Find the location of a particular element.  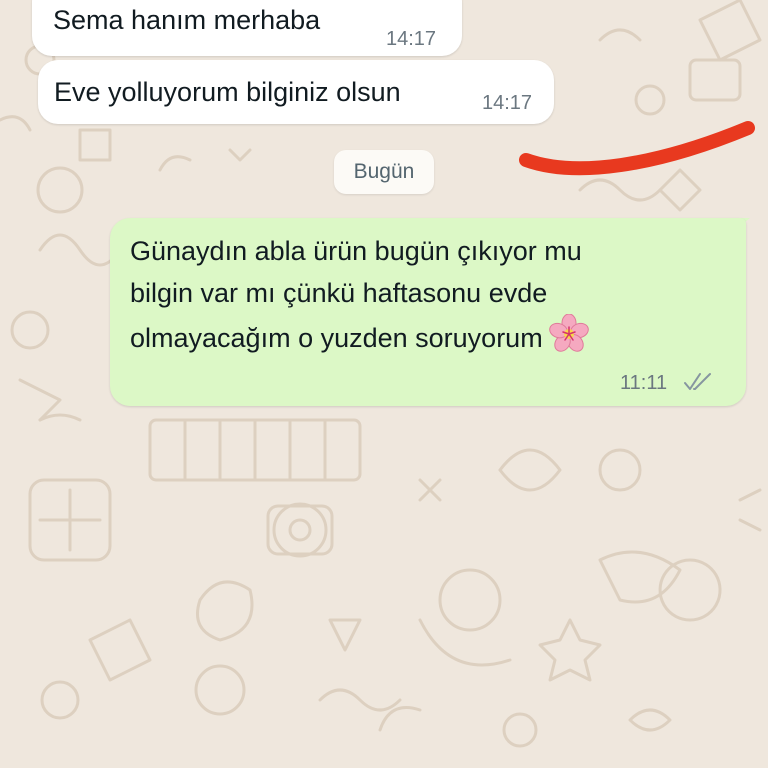

incoming-message: Sema hanım merhaba 14:17 is located at coordinates (247, 28).